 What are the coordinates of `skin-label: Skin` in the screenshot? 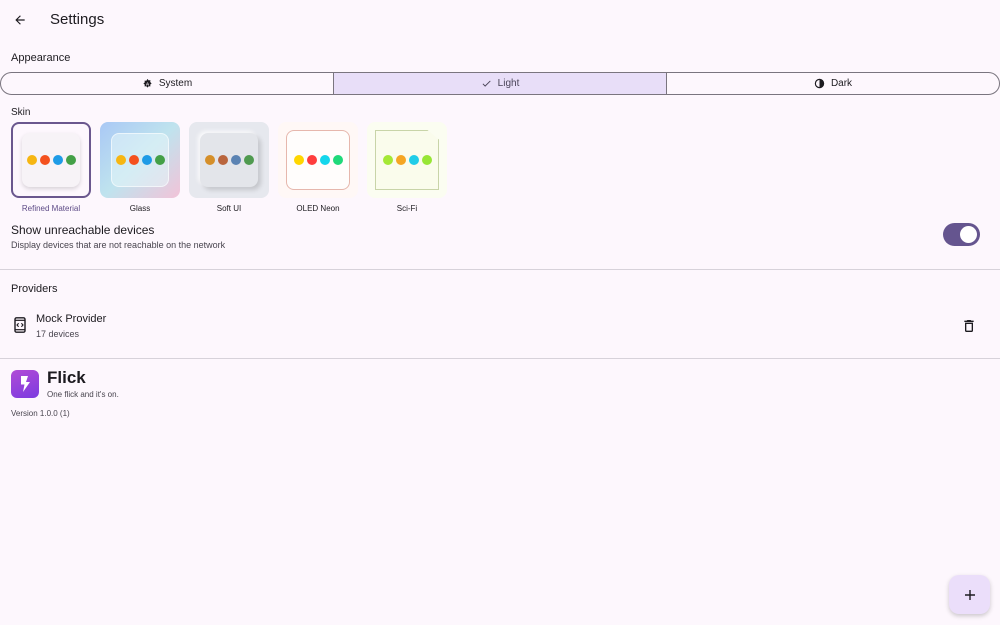 It's located at (21, 112).